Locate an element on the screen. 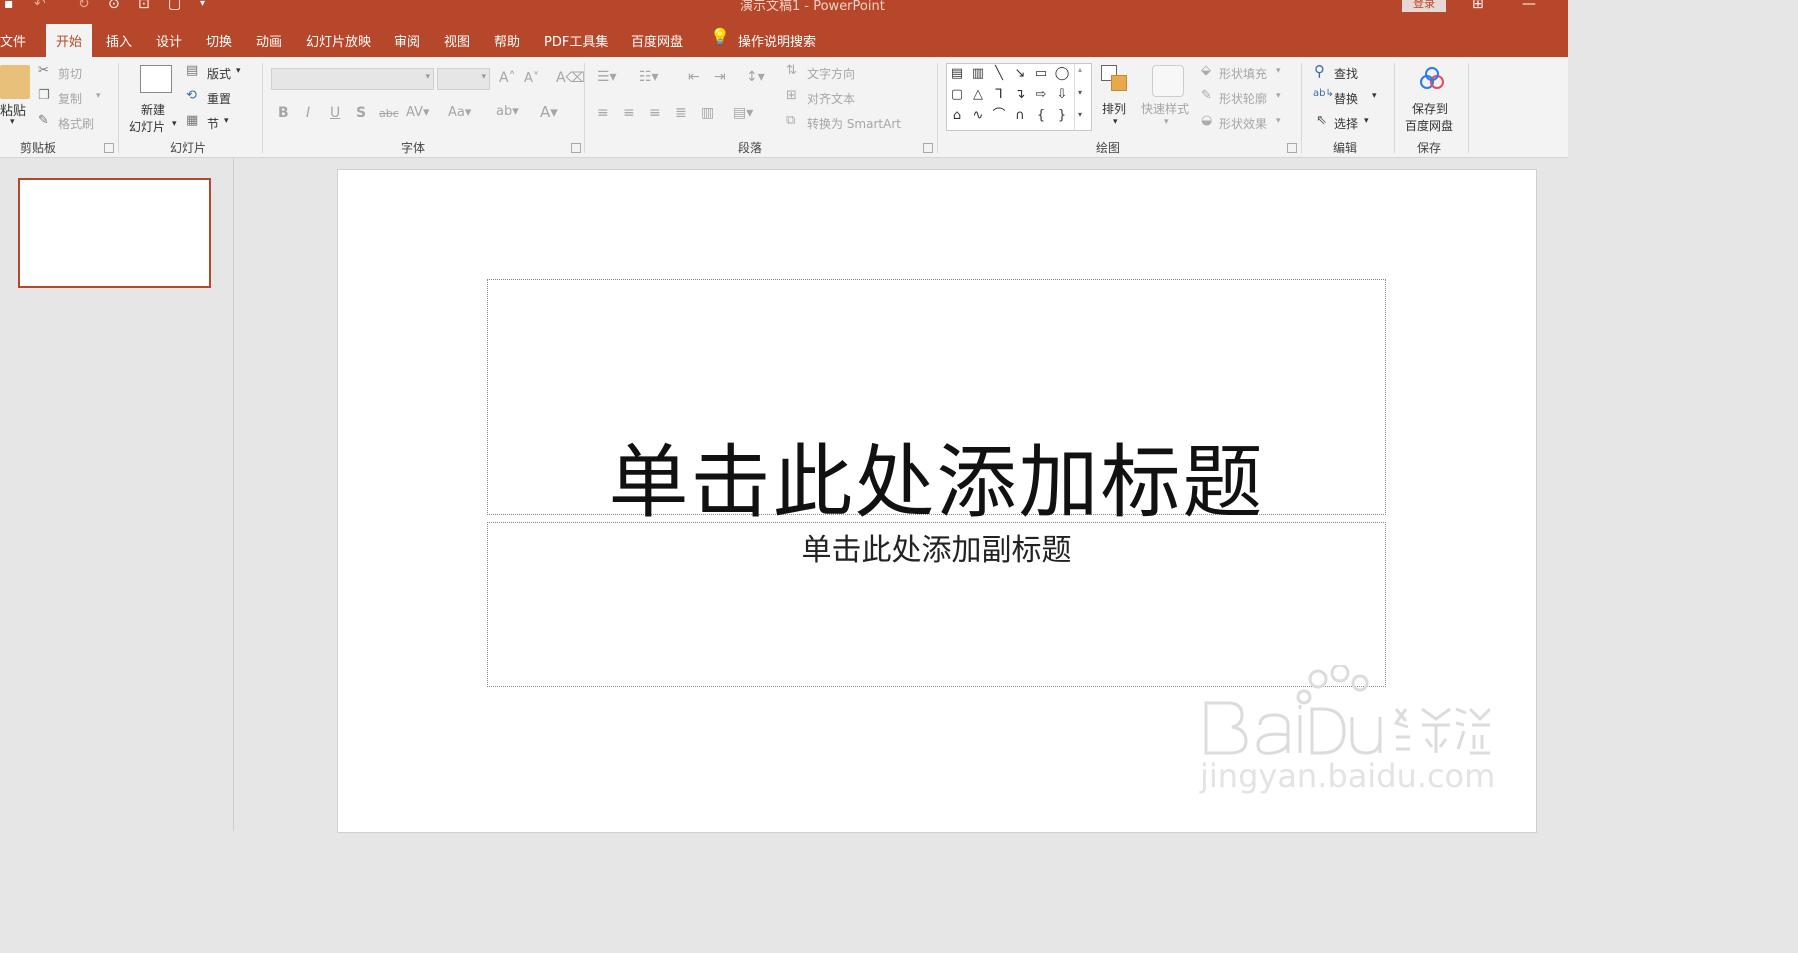 This screenshot has width=1798, height=953. layout-dropdown-icon: ▾ is located at coordinates (238, 71).